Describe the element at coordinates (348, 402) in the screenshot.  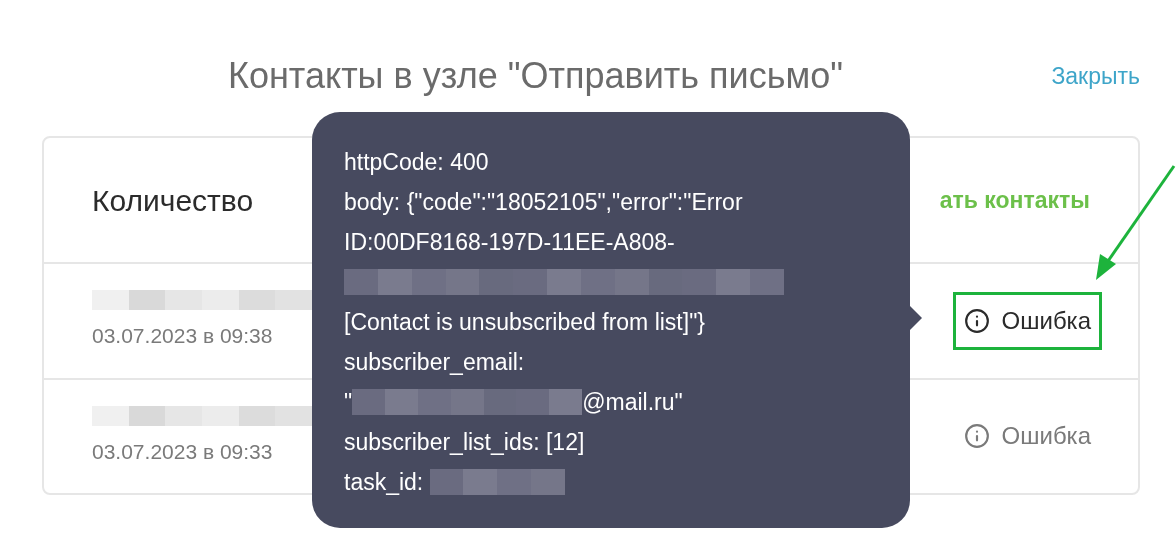
I see `tooltip-text: "` at that location.